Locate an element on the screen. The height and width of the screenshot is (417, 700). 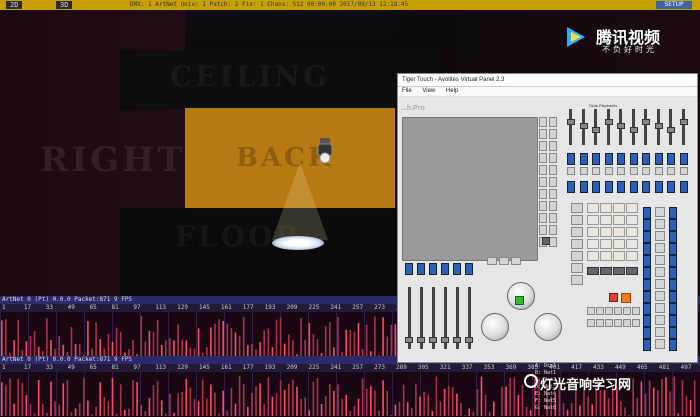
menu-help: Help is located at coordinates (452, 91).